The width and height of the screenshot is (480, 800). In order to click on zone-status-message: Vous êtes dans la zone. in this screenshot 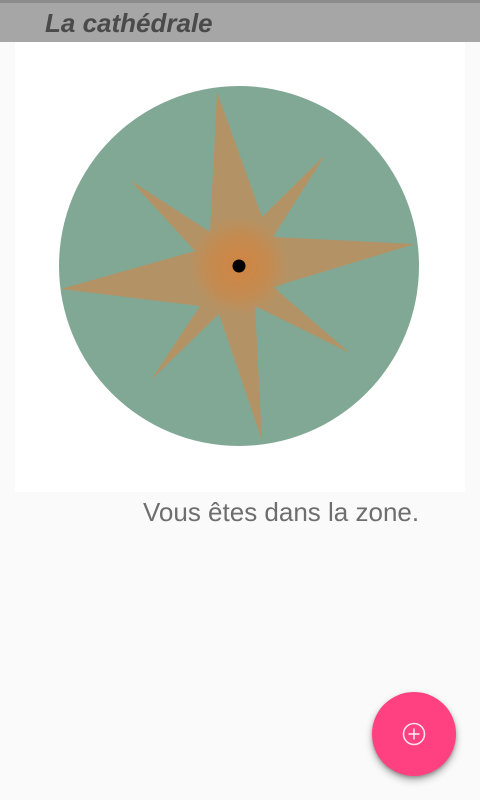, I will do `click(281, 512)`.